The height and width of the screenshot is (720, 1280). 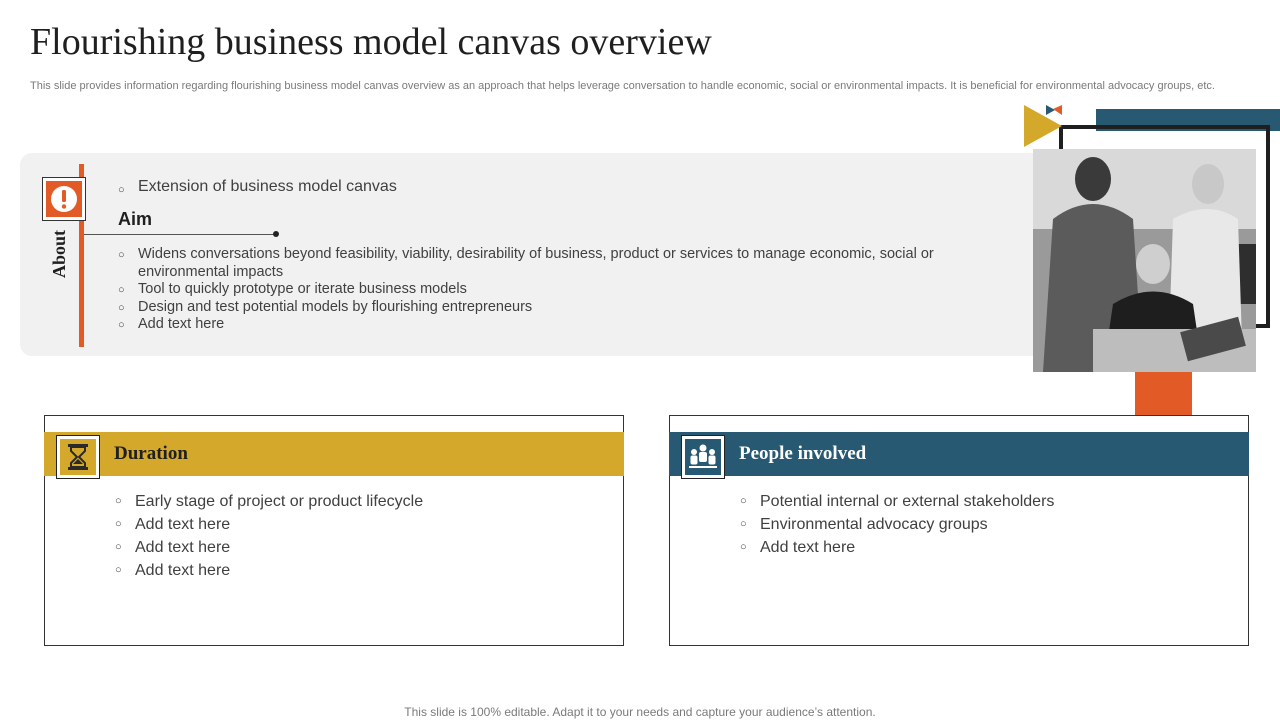 What do you see at coordinates (803, 453) in the screenshot?
I see `people-title: People involved` at bounding box center [803, 453].